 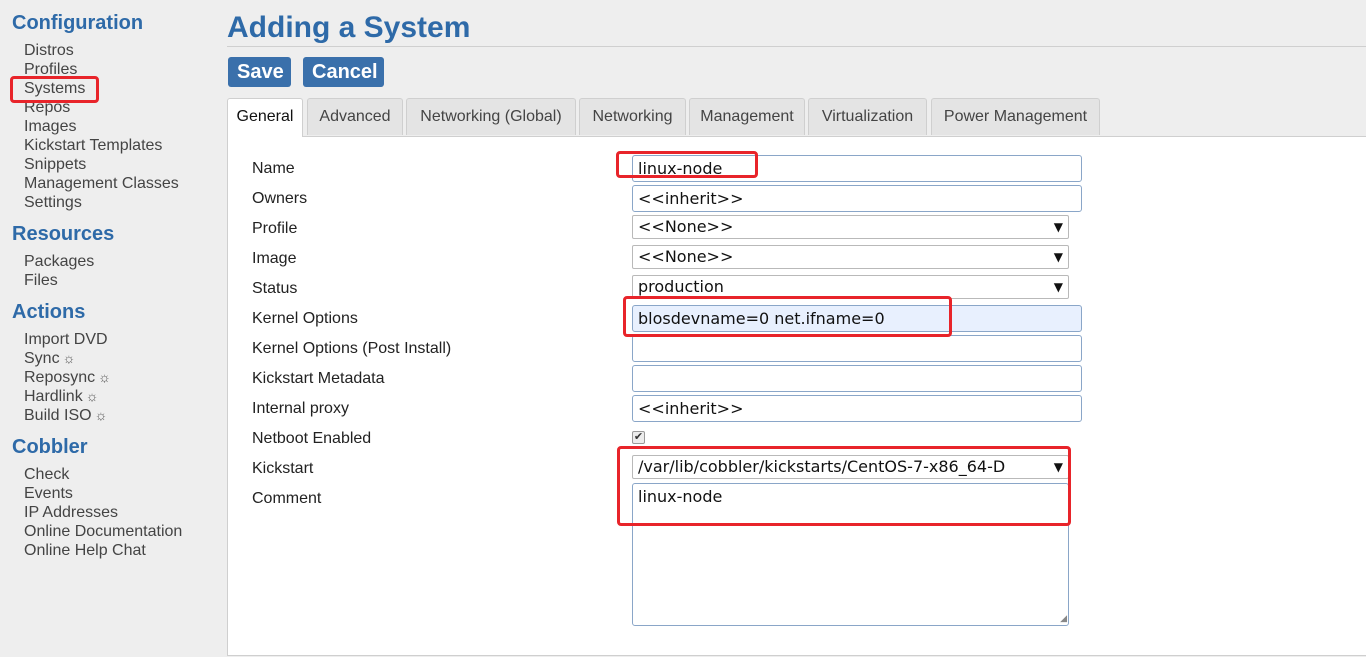 What do you see at coordinates (283, 468) in the screenshot?
I see `kickstart-label: Kickstart` at bounding box center [283, 468].